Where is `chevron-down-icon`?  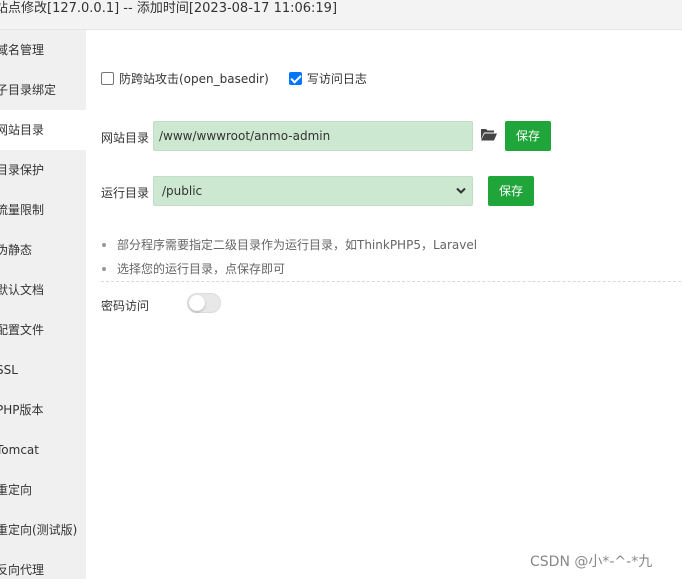
chevron-down-icon is located at coordinates (461, 190).